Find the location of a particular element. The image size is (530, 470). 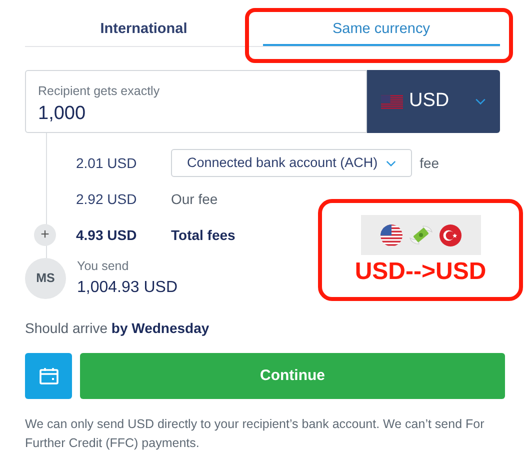

calendar-icon is located at coordinates (48, 375).